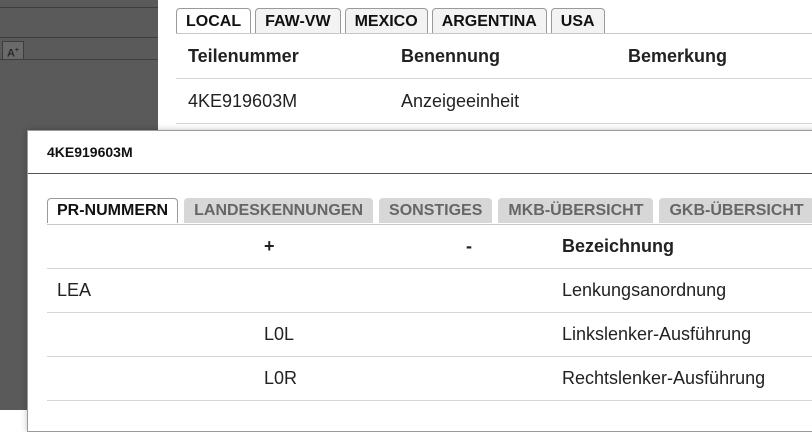  What do you see at coordinates (281, 378) in the screenshot?
I see `pr-plus-cell: L0R` at bounding box center [281, 378].